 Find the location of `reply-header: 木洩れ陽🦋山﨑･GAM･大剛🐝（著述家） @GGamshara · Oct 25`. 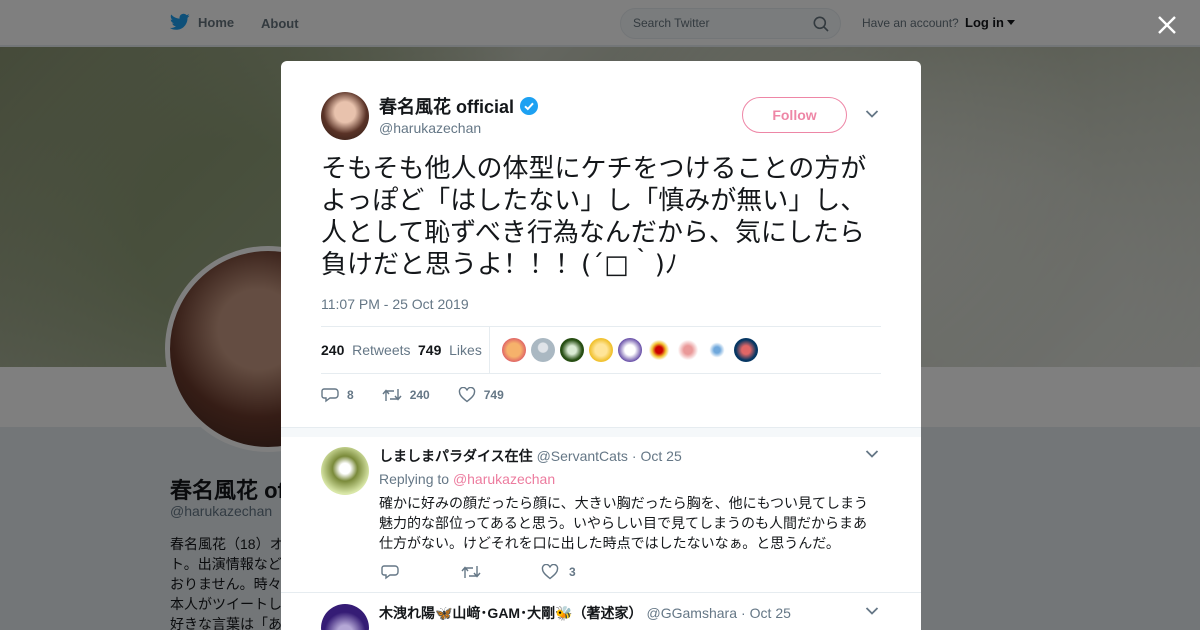

reply-header: 木洩れ陽🦋山﨑･GAM･大剛🐝（著述家） @GGamshara · Oct 25 is located at coordinates (585, 613).